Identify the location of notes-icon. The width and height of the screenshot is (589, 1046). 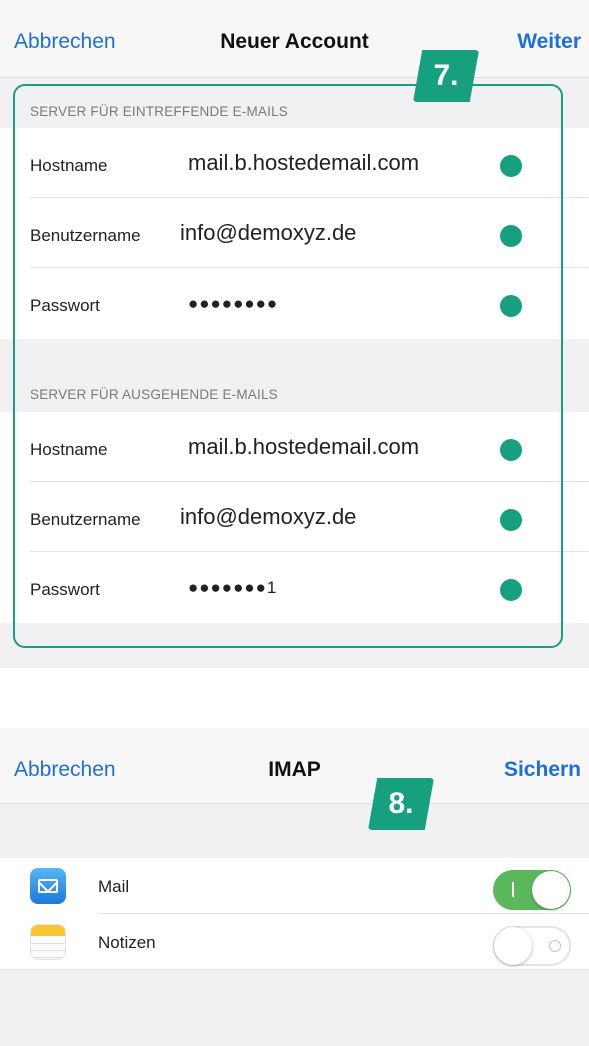
(48, 942).